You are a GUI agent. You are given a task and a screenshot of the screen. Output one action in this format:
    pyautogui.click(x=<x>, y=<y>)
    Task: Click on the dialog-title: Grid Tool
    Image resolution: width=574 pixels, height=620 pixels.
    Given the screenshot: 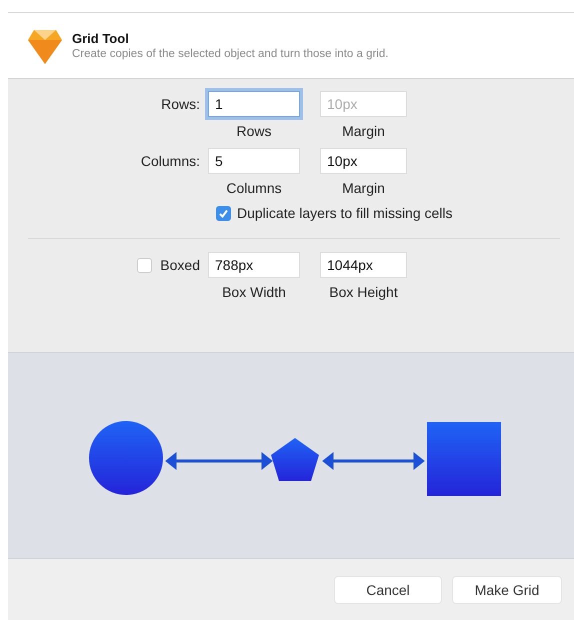 What is the action you would take?
    pyautogui.click(x=101, y=38)
    